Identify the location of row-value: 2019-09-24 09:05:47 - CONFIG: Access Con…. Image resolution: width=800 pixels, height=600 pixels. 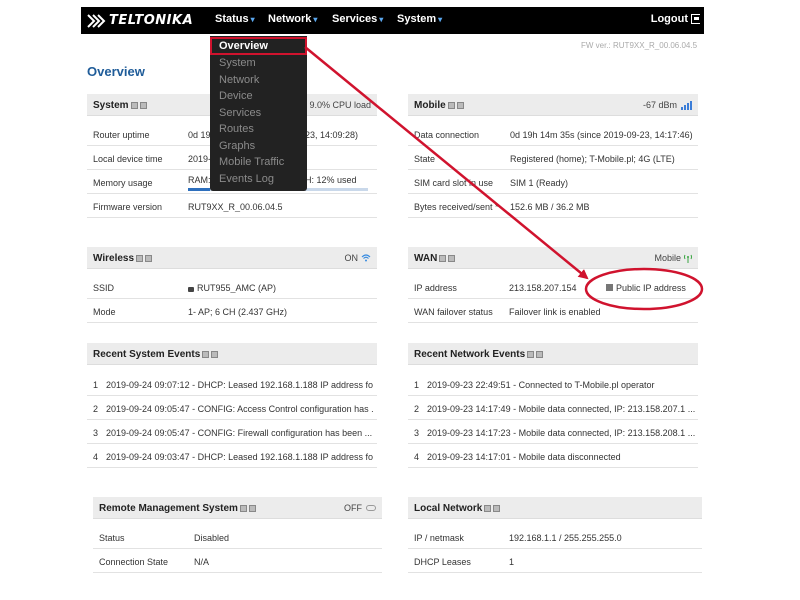
(240, 409).